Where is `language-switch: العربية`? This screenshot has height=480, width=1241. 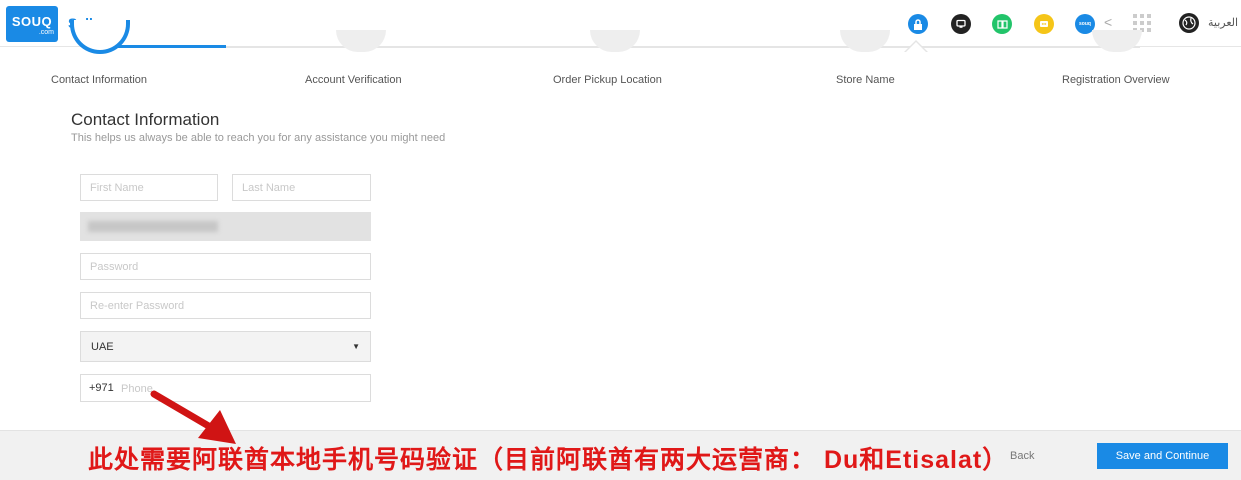 language-switch: العربية is located at coordinates (1223, 22).